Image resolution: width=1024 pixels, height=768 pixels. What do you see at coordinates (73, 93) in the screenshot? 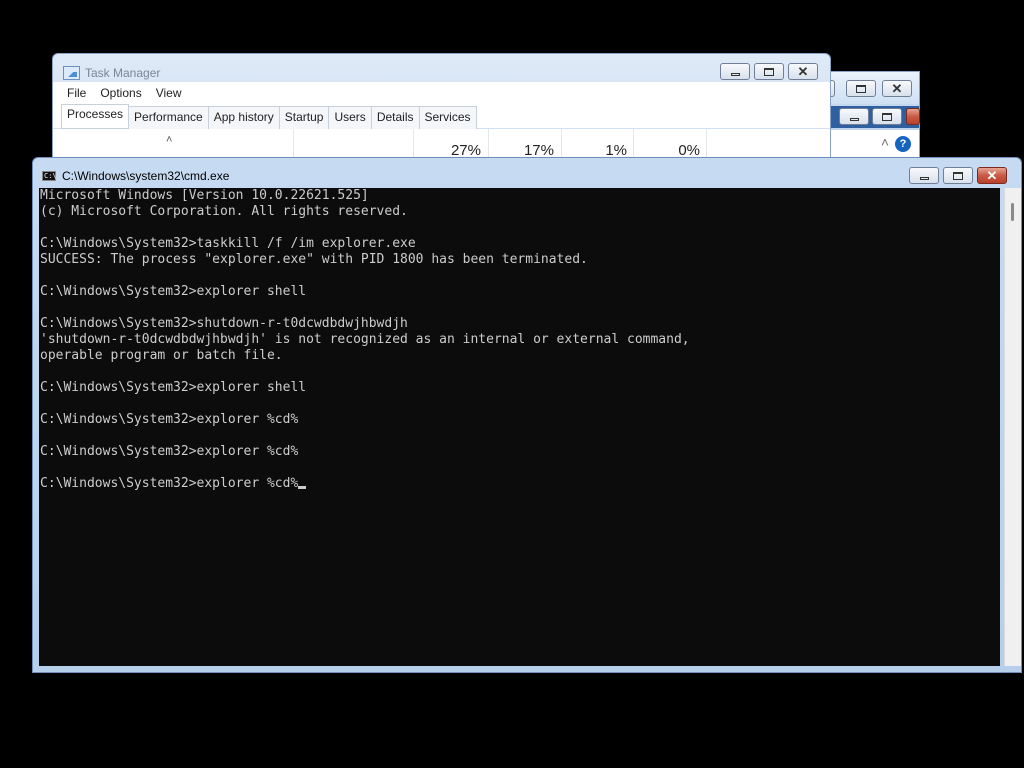
I see `menu-file: File` at bounding box center [73, 93].